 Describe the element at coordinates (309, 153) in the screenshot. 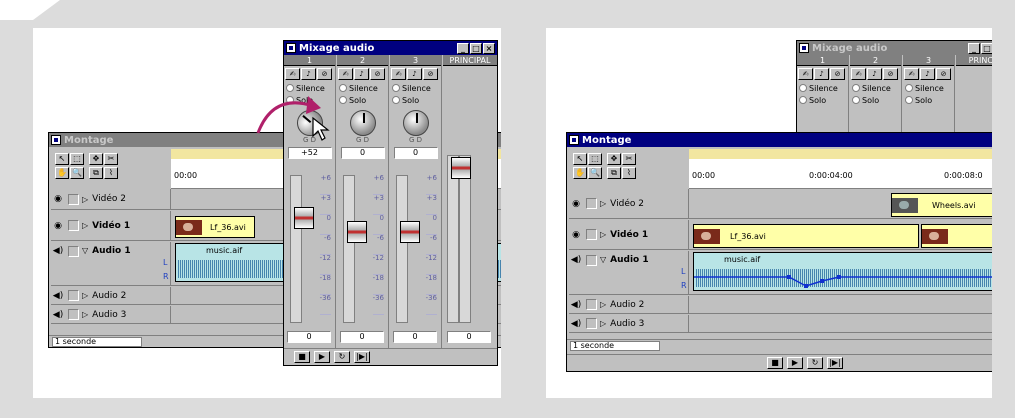

I see `pan-value: +52` at that location.